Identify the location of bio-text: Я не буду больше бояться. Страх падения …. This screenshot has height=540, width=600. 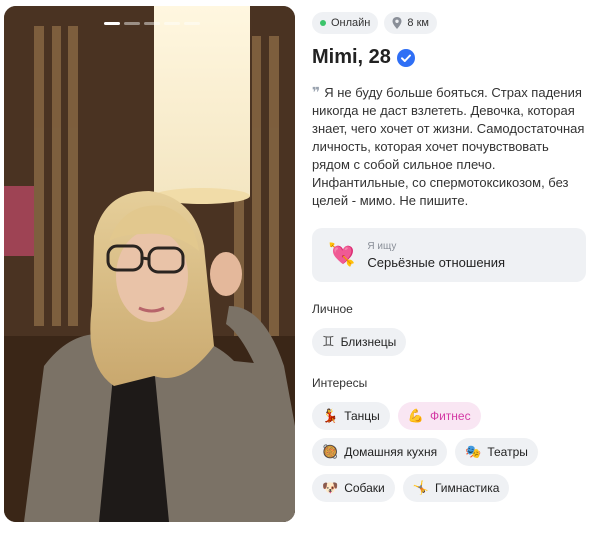
(448, 146).